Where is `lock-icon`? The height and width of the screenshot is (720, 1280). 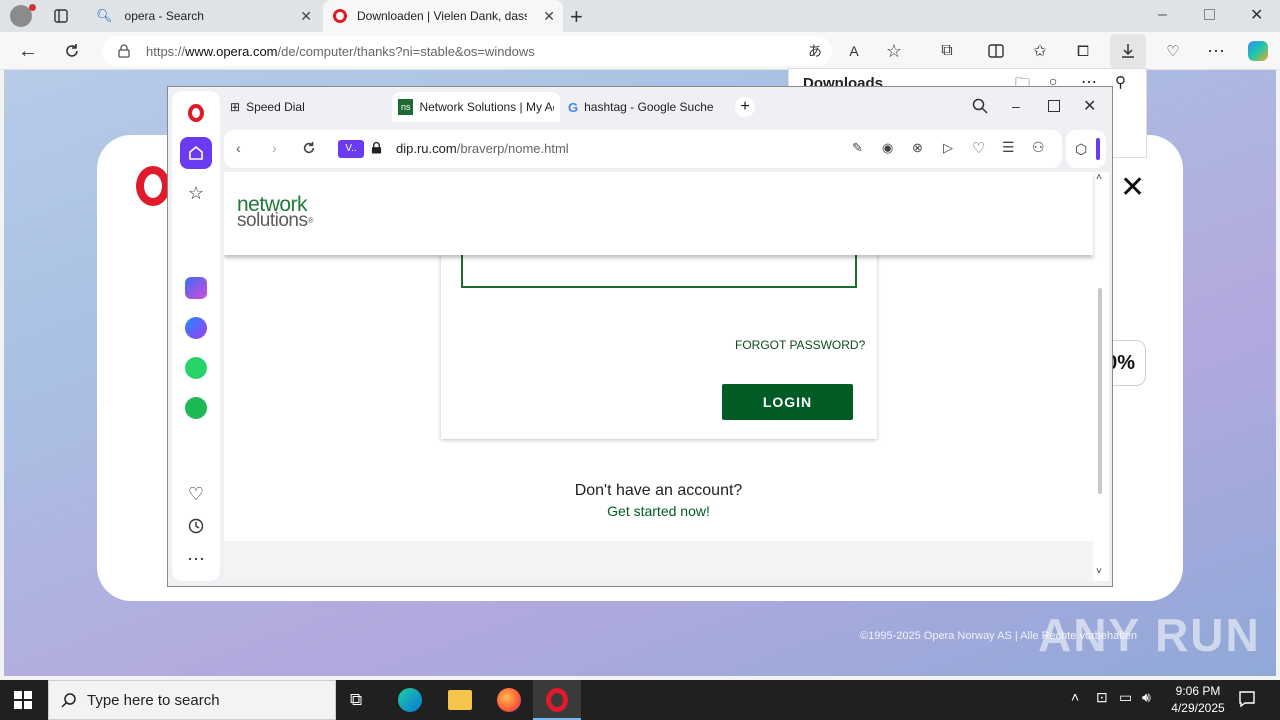
lock-icon is located at coordinates (124, 51).